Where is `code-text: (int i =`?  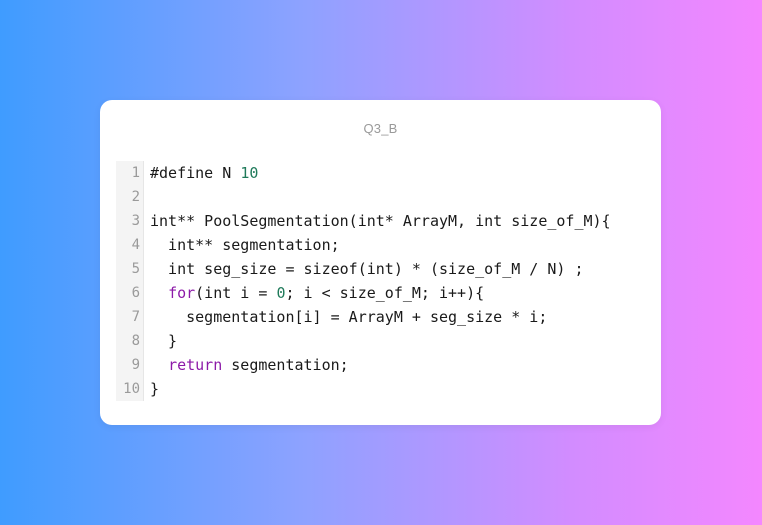
code-text: (int i = is located at coordinates (236, 293).